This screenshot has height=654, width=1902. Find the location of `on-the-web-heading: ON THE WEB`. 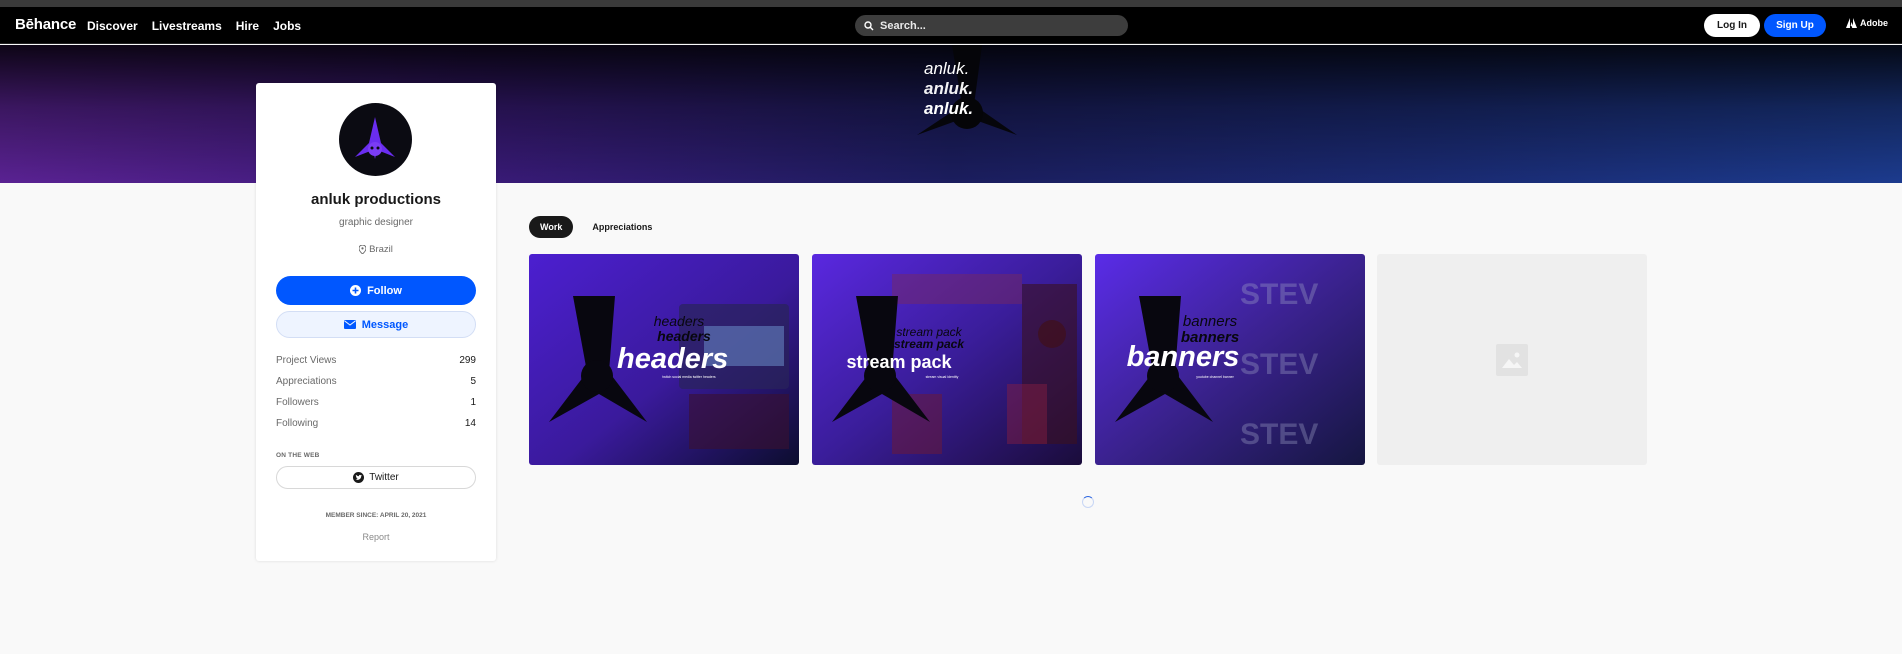

on-the-web-heading: ON THE WEB is located at coordinates (298, 455).